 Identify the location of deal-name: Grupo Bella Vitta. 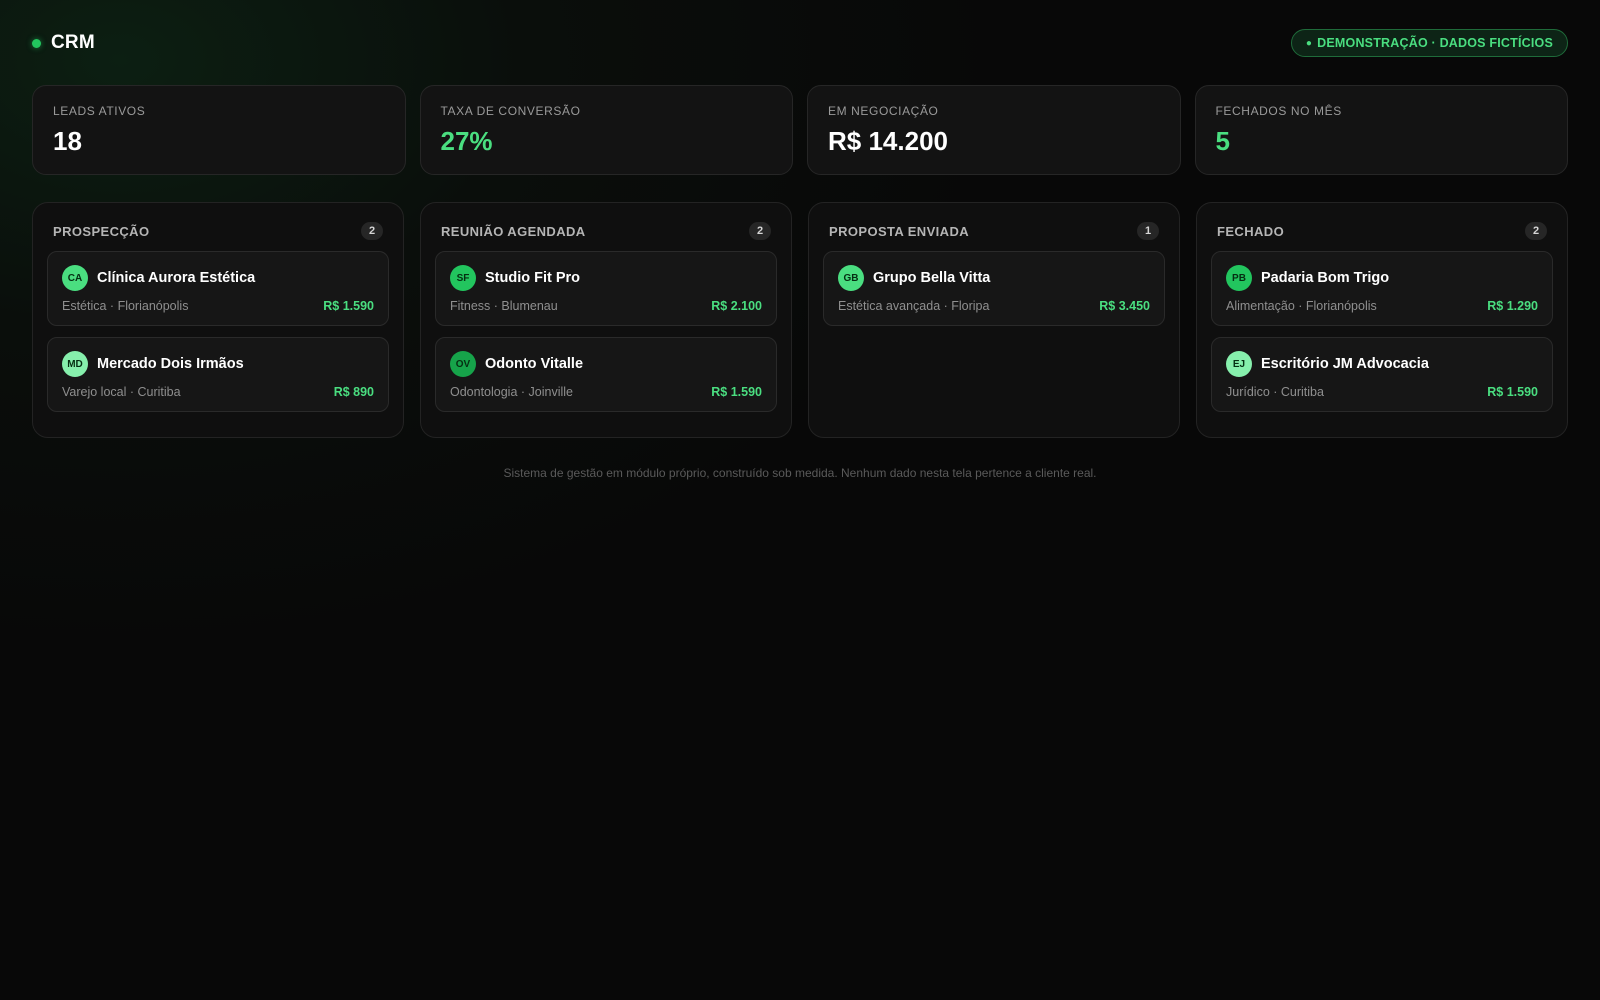
(932, 278).